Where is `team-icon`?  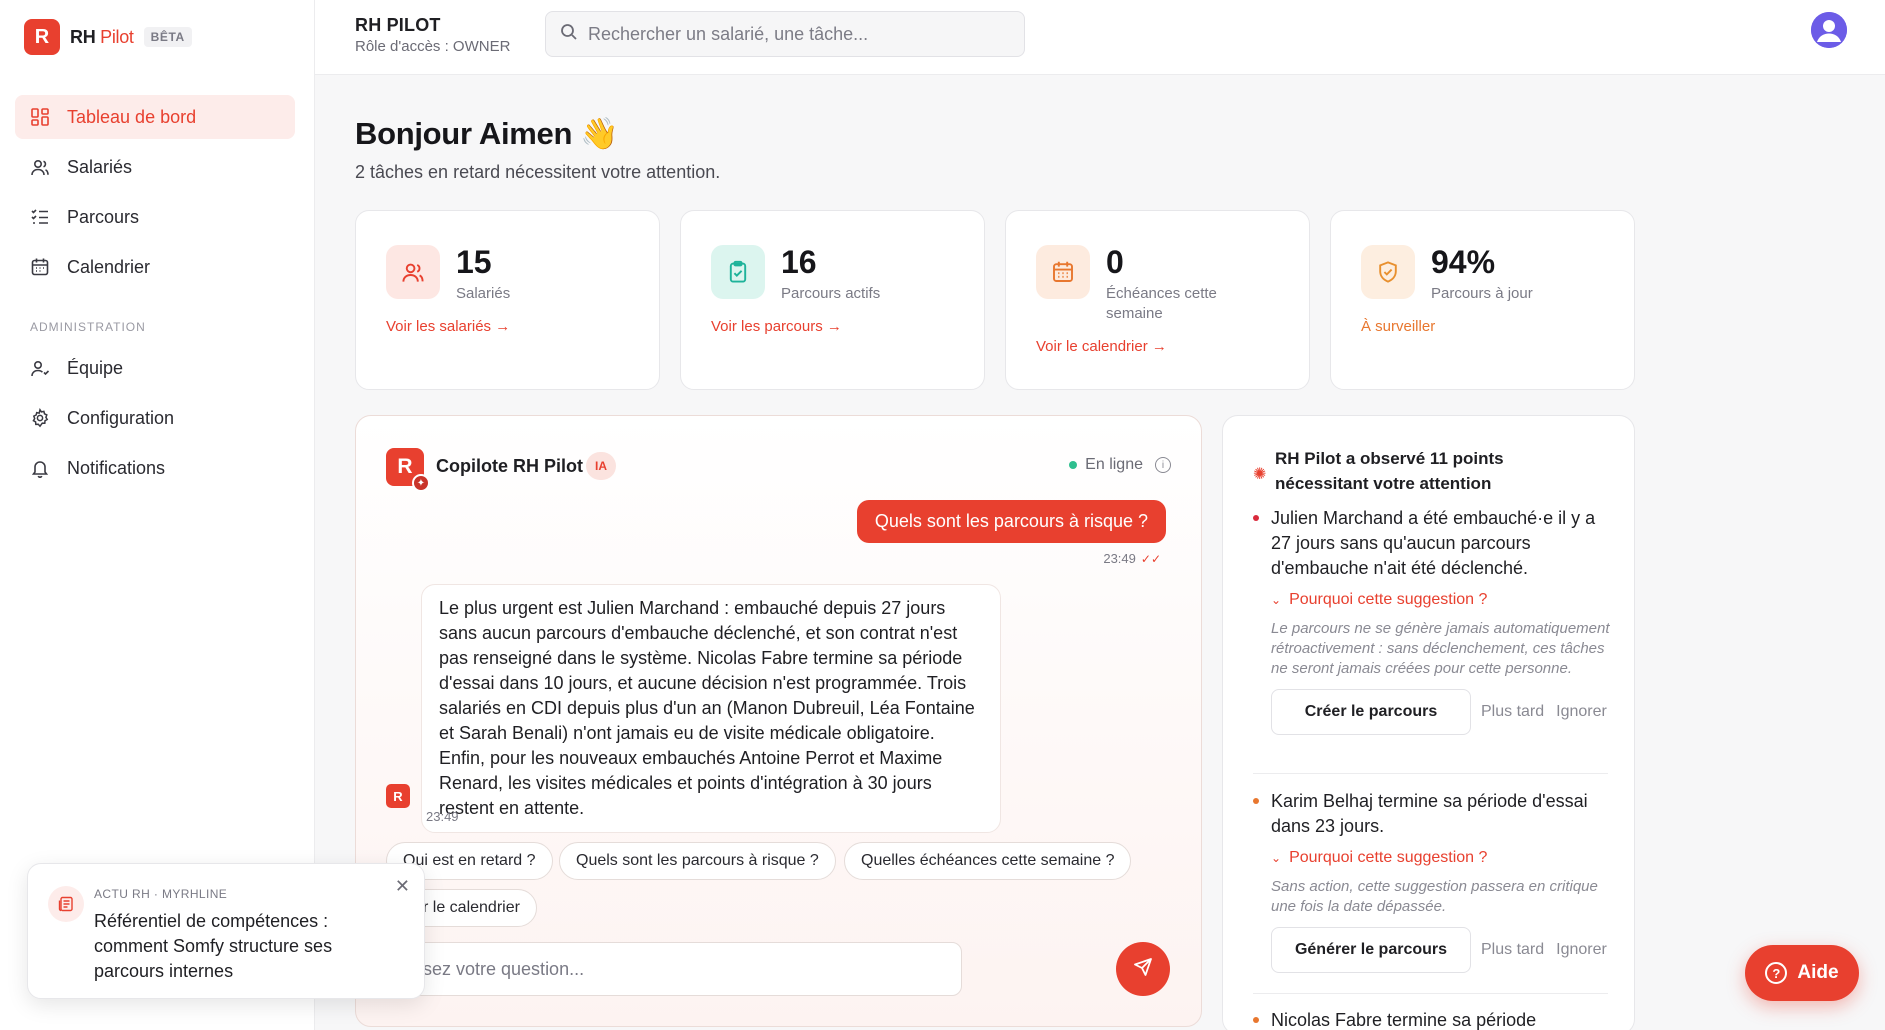 team-icon is located at coordinates (40, 368).